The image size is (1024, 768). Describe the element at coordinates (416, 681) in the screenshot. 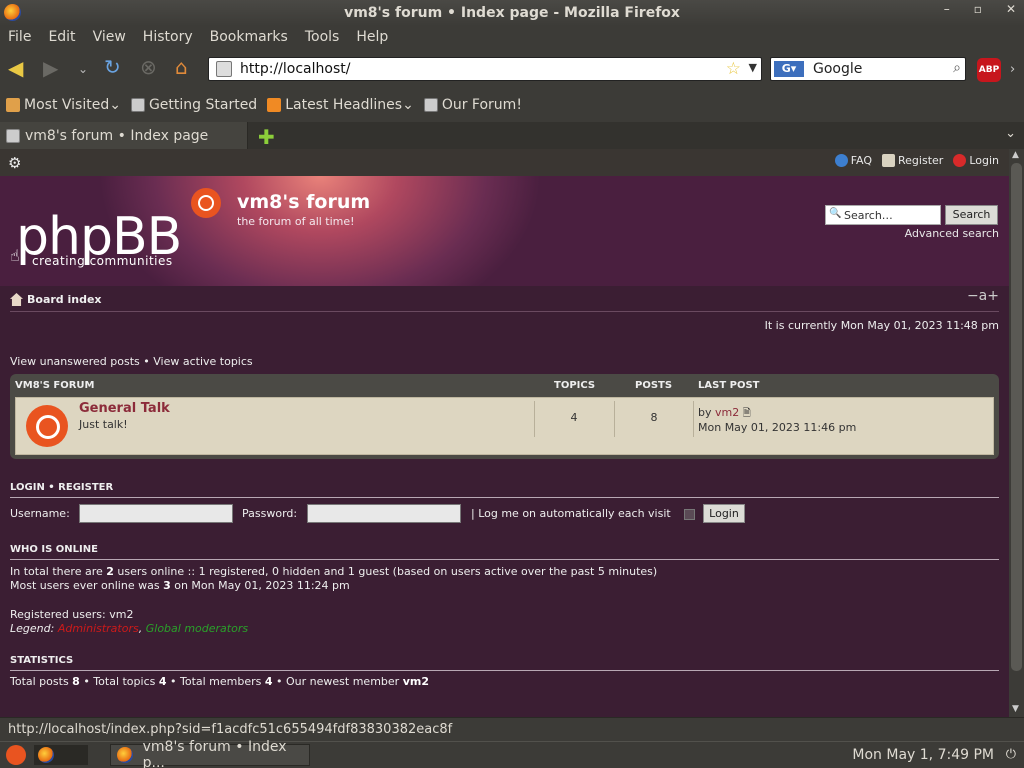

I see `newest-member-link: vm2` at that location.